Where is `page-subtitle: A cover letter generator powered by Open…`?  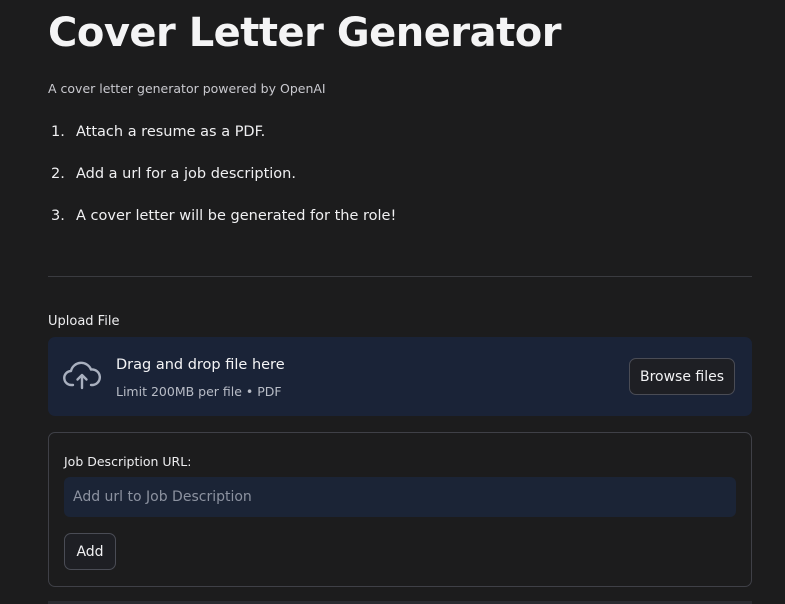
page-subtitle: A cover letter generator powered by Open… is located at coordinates (187, 88).